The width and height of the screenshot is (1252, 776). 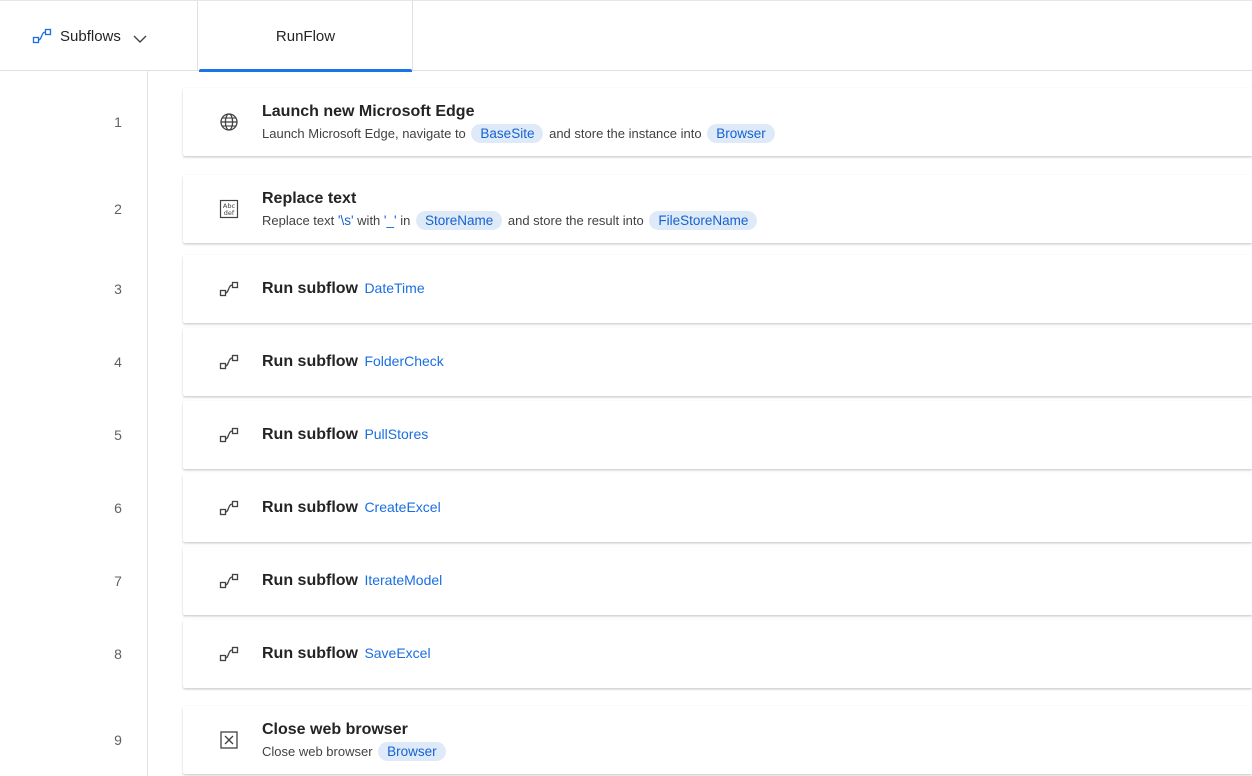 What do you see at coordinates (625, 133) in the screenshot?
I see `desc-text: and store the instance into` at bounding box center [625, 133].